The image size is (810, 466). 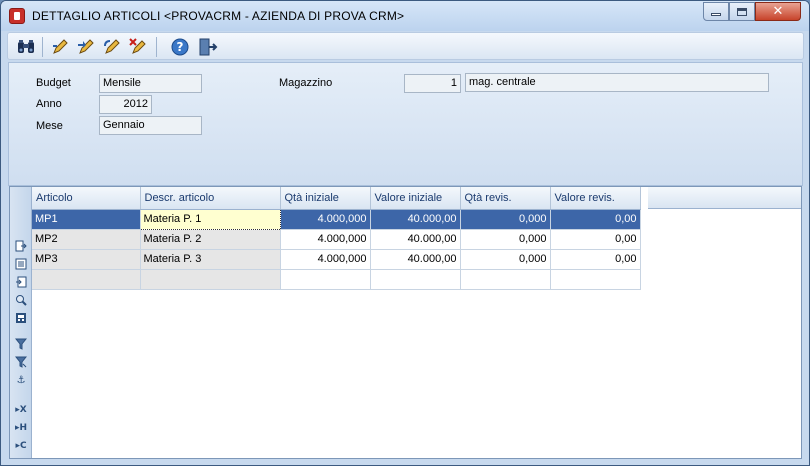 What do you see at coordinates (21, 428) in the screenshot?
I see `filter-h-icon: ▸H` at bounding box center [21, 428].